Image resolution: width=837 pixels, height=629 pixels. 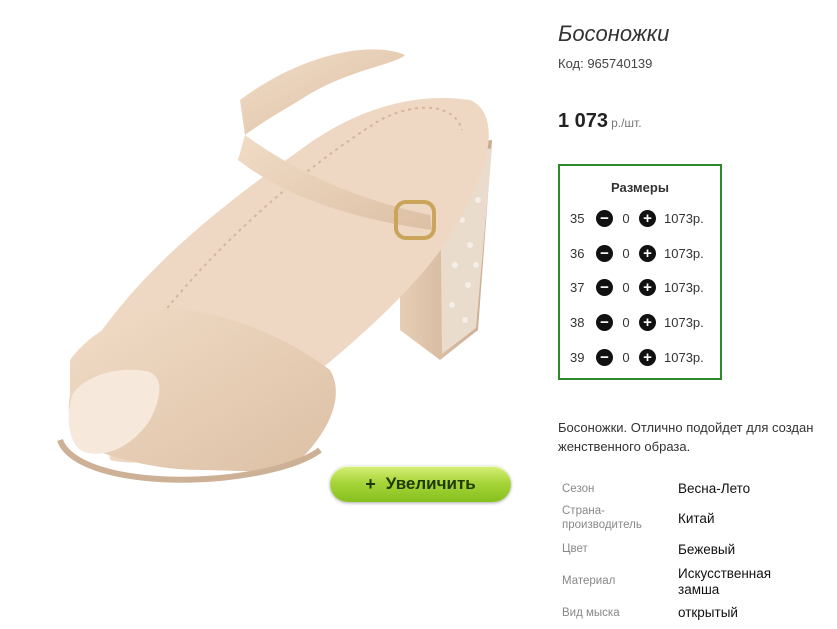 What do you see at coordinates (640, 187) in the screenshot?
I see `sizes-title: Размеры` at bounding box center [640, 187].